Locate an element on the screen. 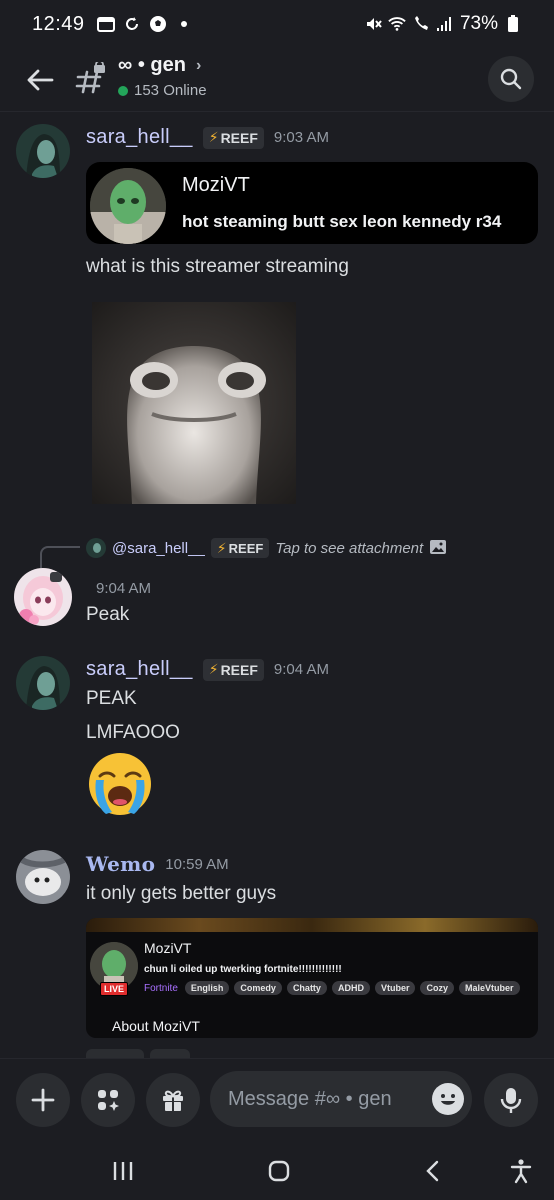 This screenshot has height=1200, width=554. home-icon is located at coordinates (279, 1171).